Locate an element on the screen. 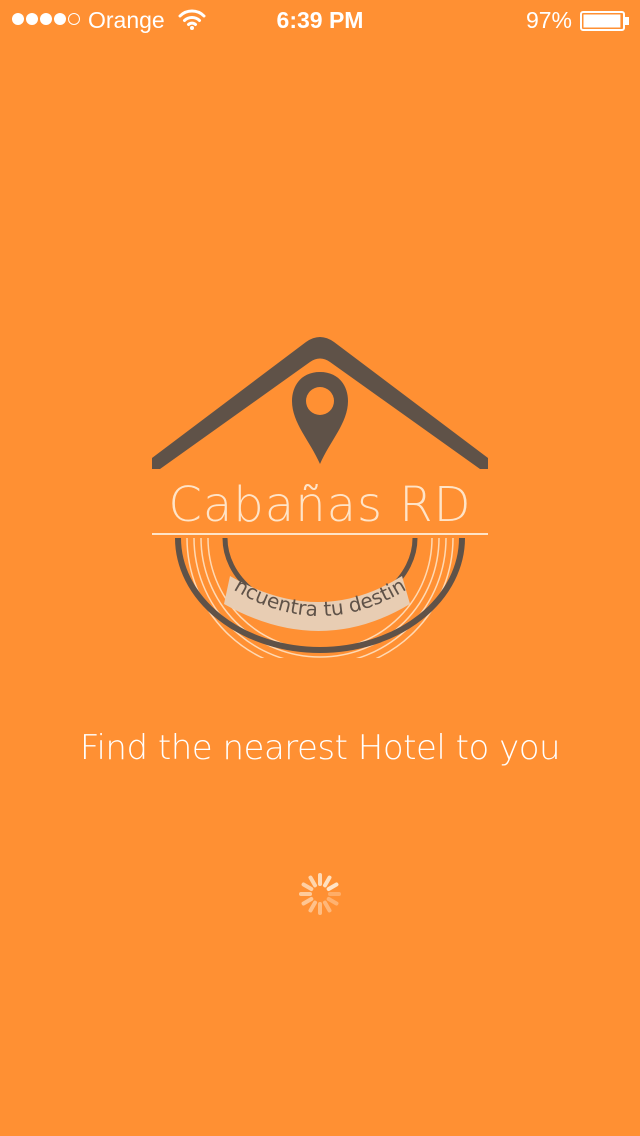  battery-icon is located at coordinates (604, 21).